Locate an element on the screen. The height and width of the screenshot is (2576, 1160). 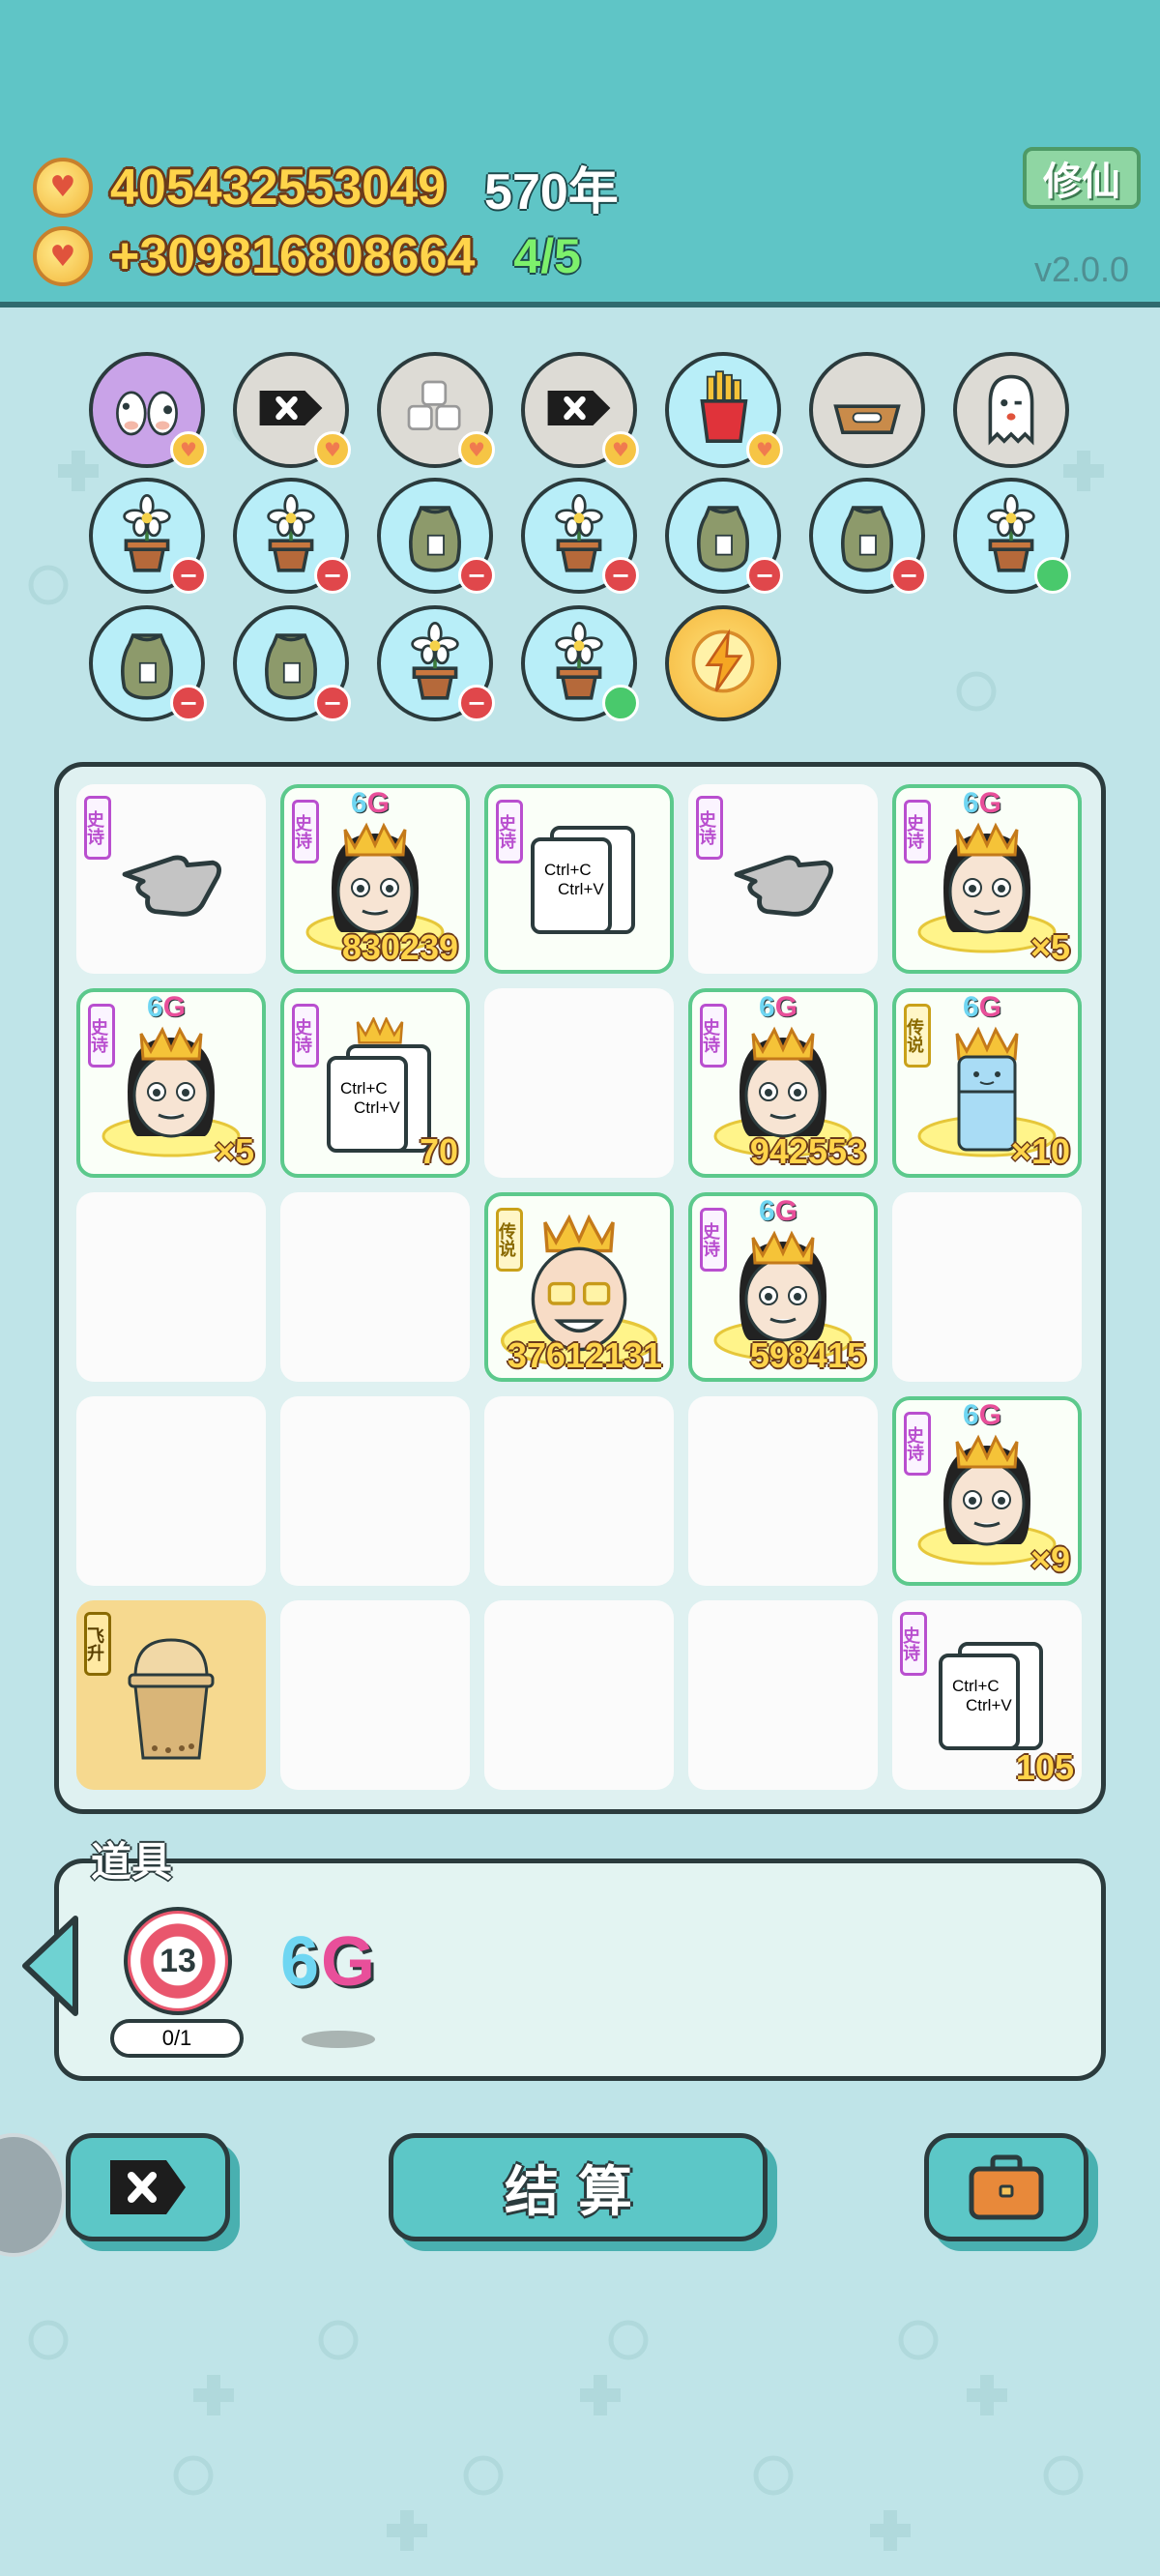
sixg-prop-shadow is located at coordinates (339, 2039).